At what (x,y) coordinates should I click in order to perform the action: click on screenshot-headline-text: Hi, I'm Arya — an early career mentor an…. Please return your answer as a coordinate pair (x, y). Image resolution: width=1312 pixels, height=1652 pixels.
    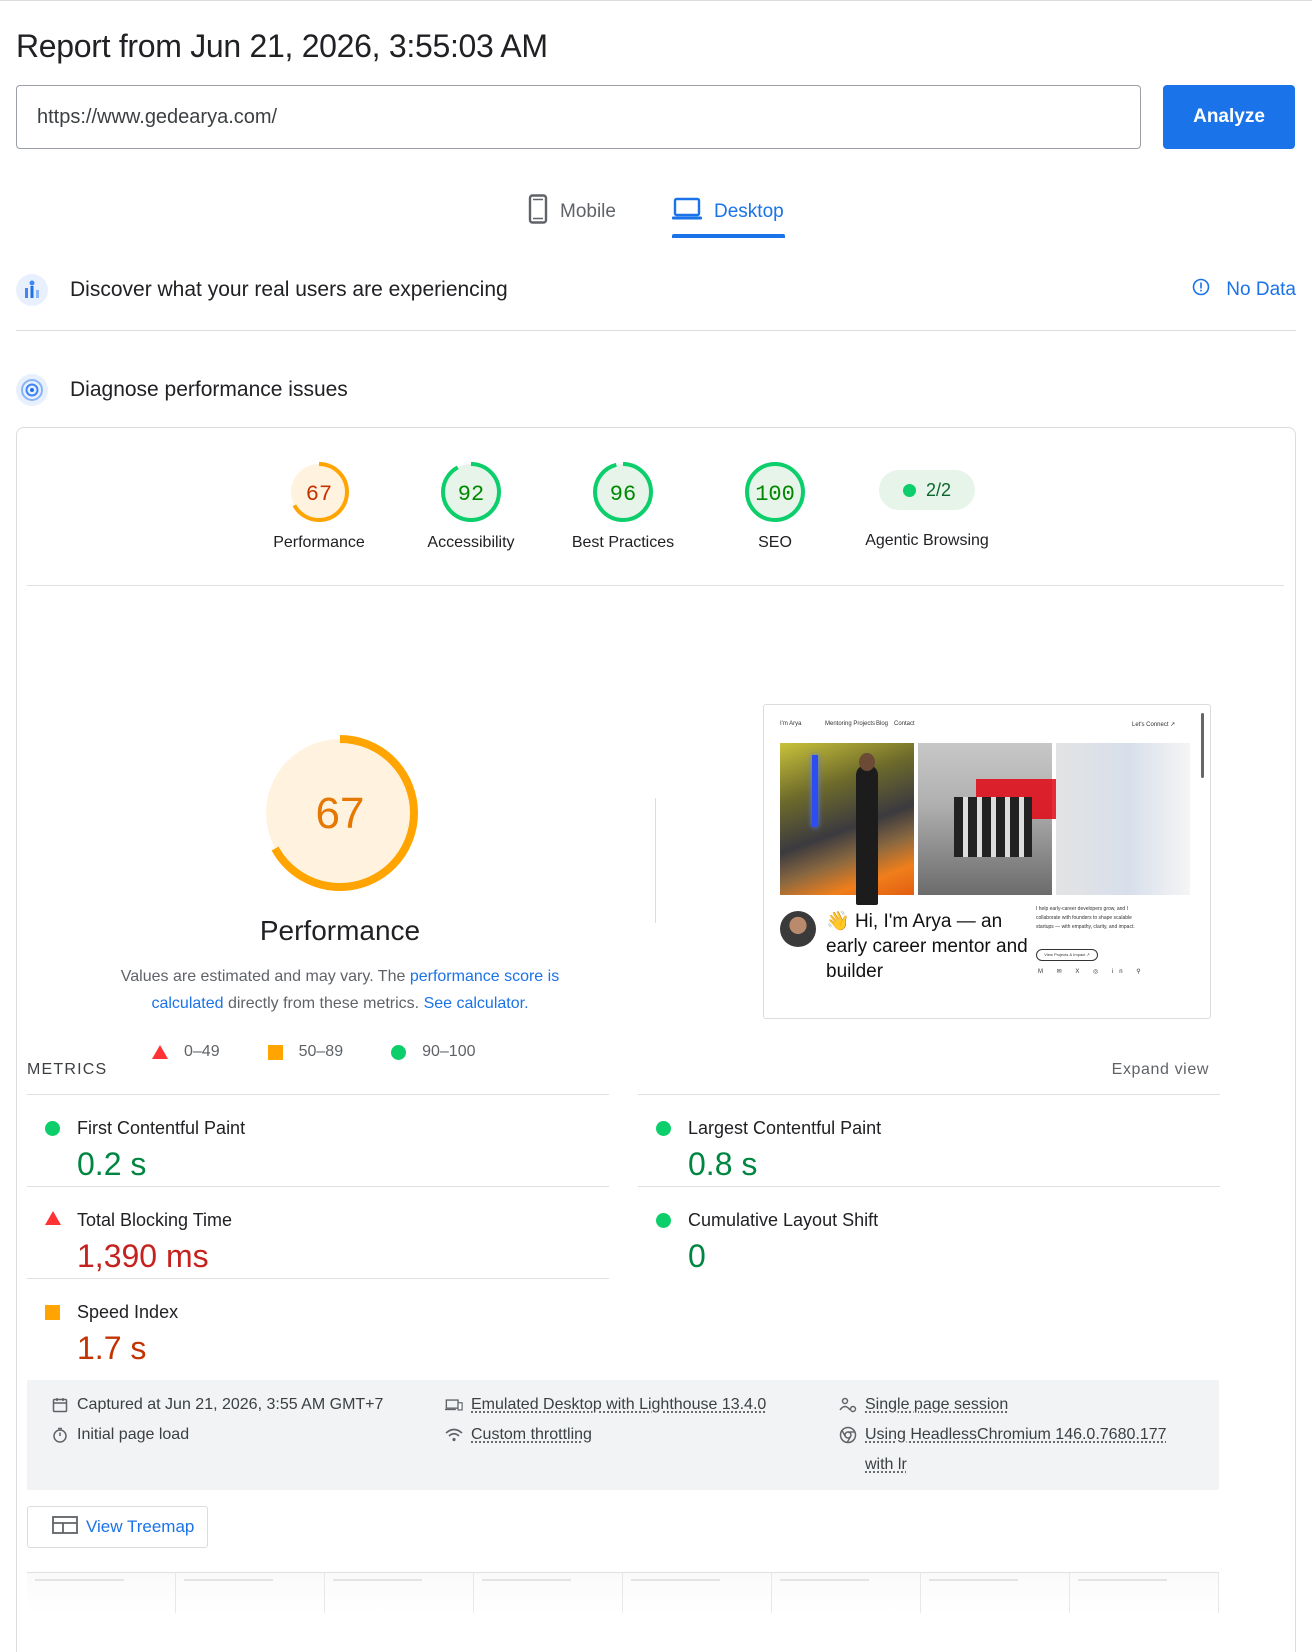
    Looking at the image, I should click on (927, 946).